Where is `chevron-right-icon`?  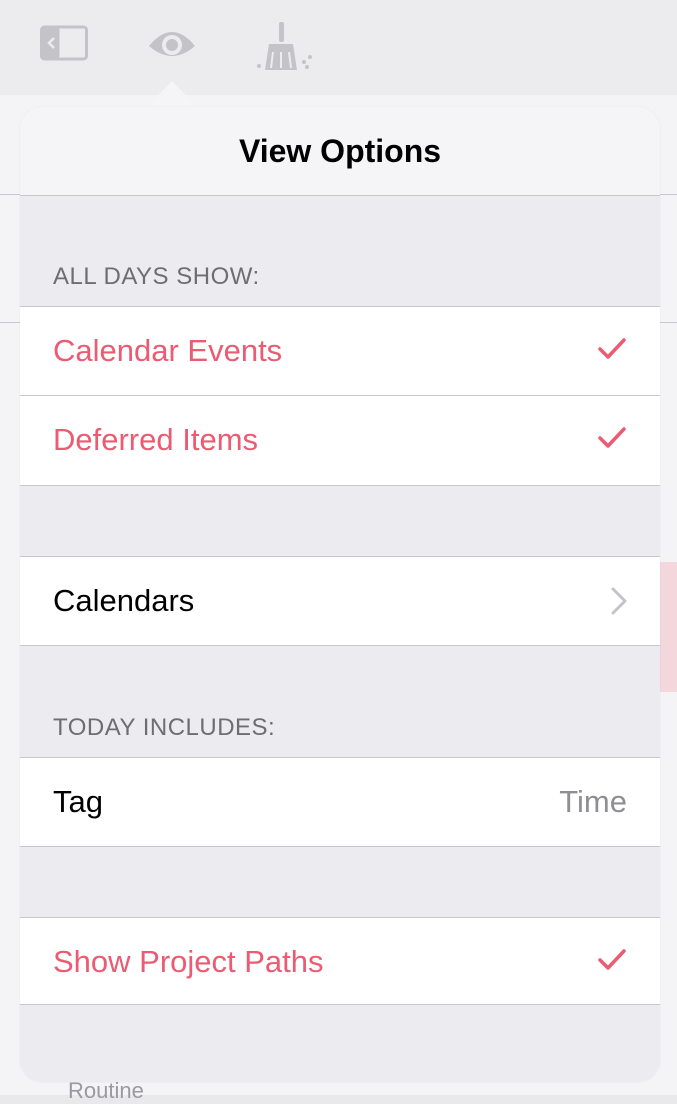
chevron-right-icon is located at coordinates (619, 603).